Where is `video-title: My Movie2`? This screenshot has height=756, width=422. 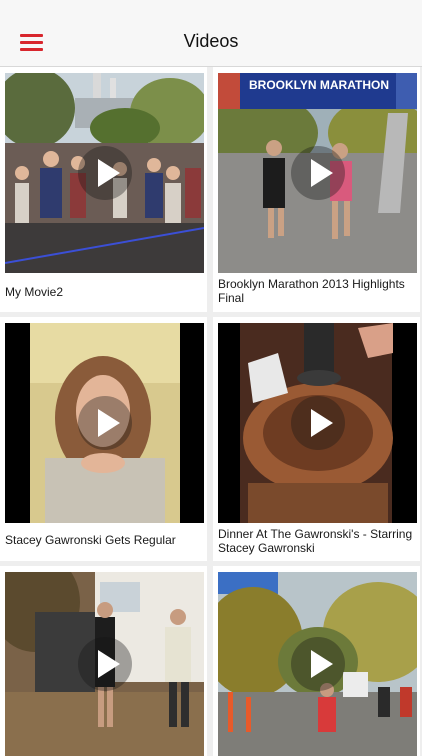
video-title: My Movie2 is located at coordinates (34, 292).